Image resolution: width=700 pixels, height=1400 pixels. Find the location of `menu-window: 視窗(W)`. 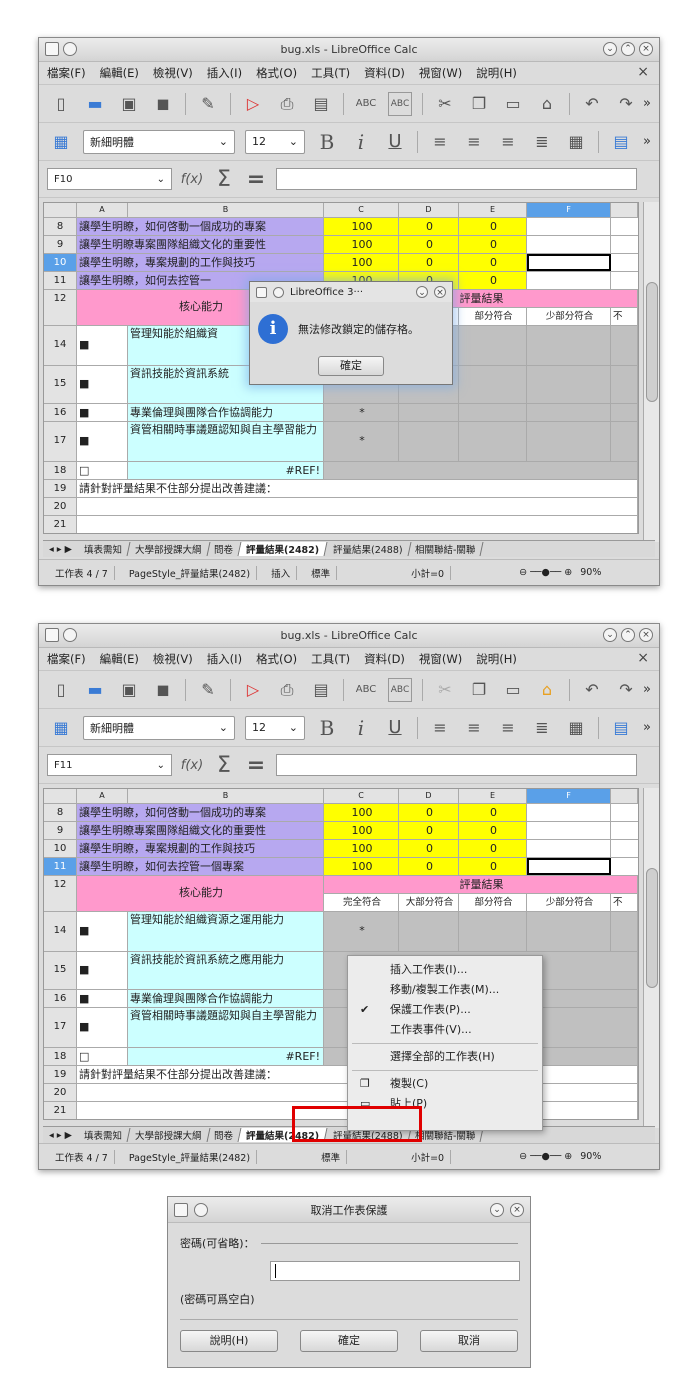

menu-window: 視窗(W) is located at coordinates (440, 659).